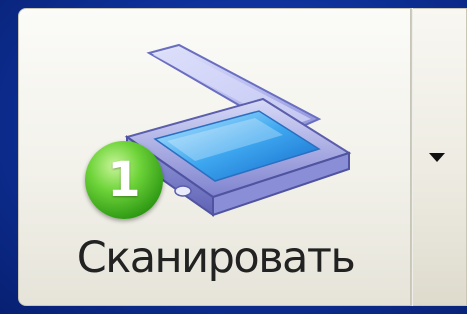  I want to click on chevron-down-icon, so click(437, 157).